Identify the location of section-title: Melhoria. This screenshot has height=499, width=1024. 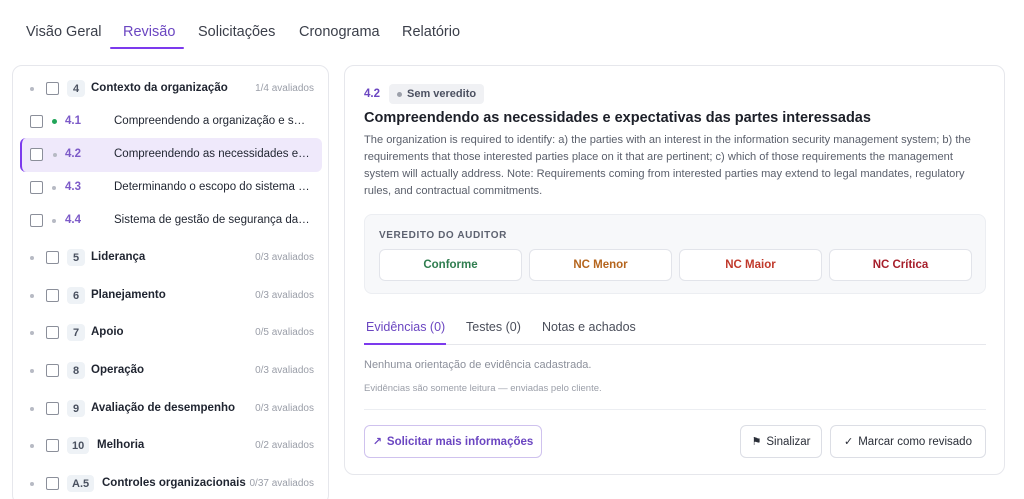
(121, 445).